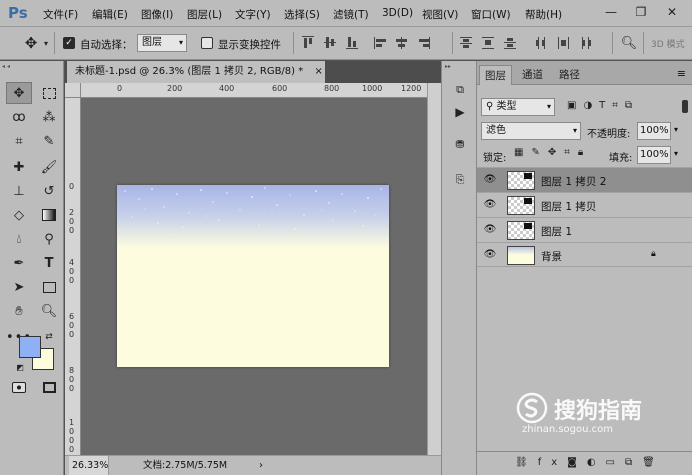  What do you see at coordinates (685, 106) in the screenshot?
I see `filter-toggle` at bounding box center [685, 106].